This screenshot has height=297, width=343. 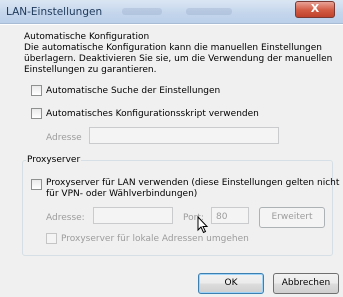 What do you see at coordinates (36, 113) in the screenshot?
I see `auto-script-checkbox` at bounding box center [36, 113].